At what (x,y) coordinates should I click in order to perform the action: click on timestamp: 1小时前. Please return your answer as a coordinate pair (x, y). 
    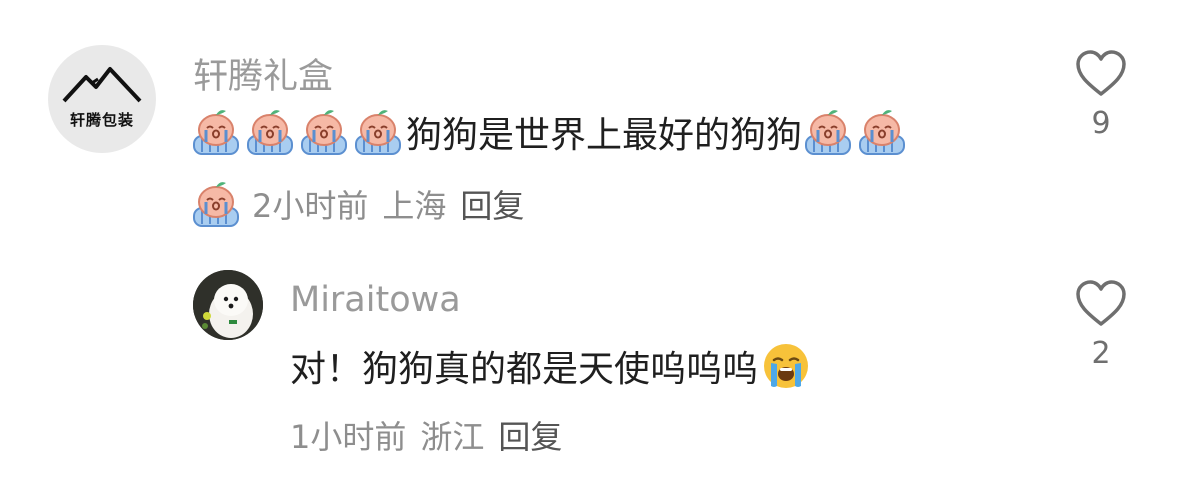
    Looking at the image, I should click on (348, 437).